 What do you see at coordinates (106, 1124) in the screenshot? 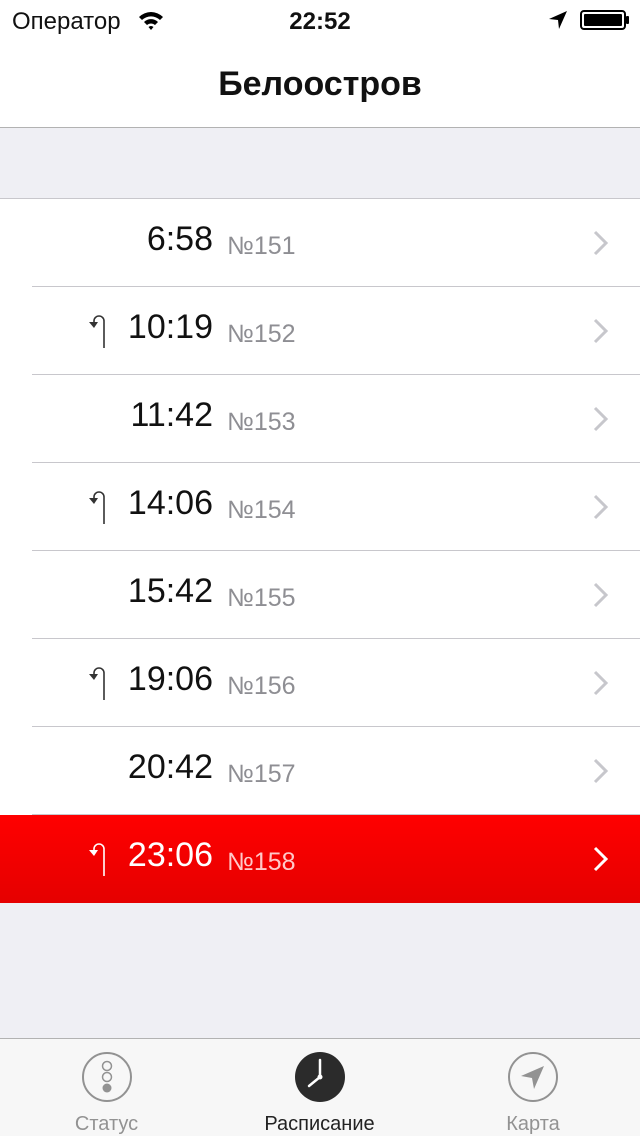
I see `tab-status-label: Статус` at bounding box center [106, 1124].